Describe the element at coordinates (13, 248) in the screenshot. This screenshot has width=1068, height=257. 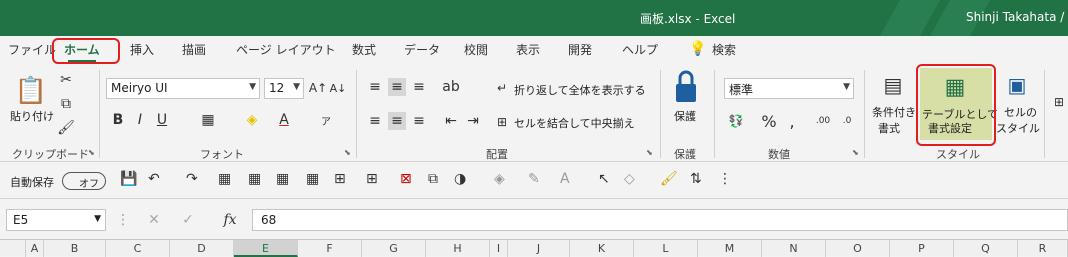
I see `select-all-corner` at that location.